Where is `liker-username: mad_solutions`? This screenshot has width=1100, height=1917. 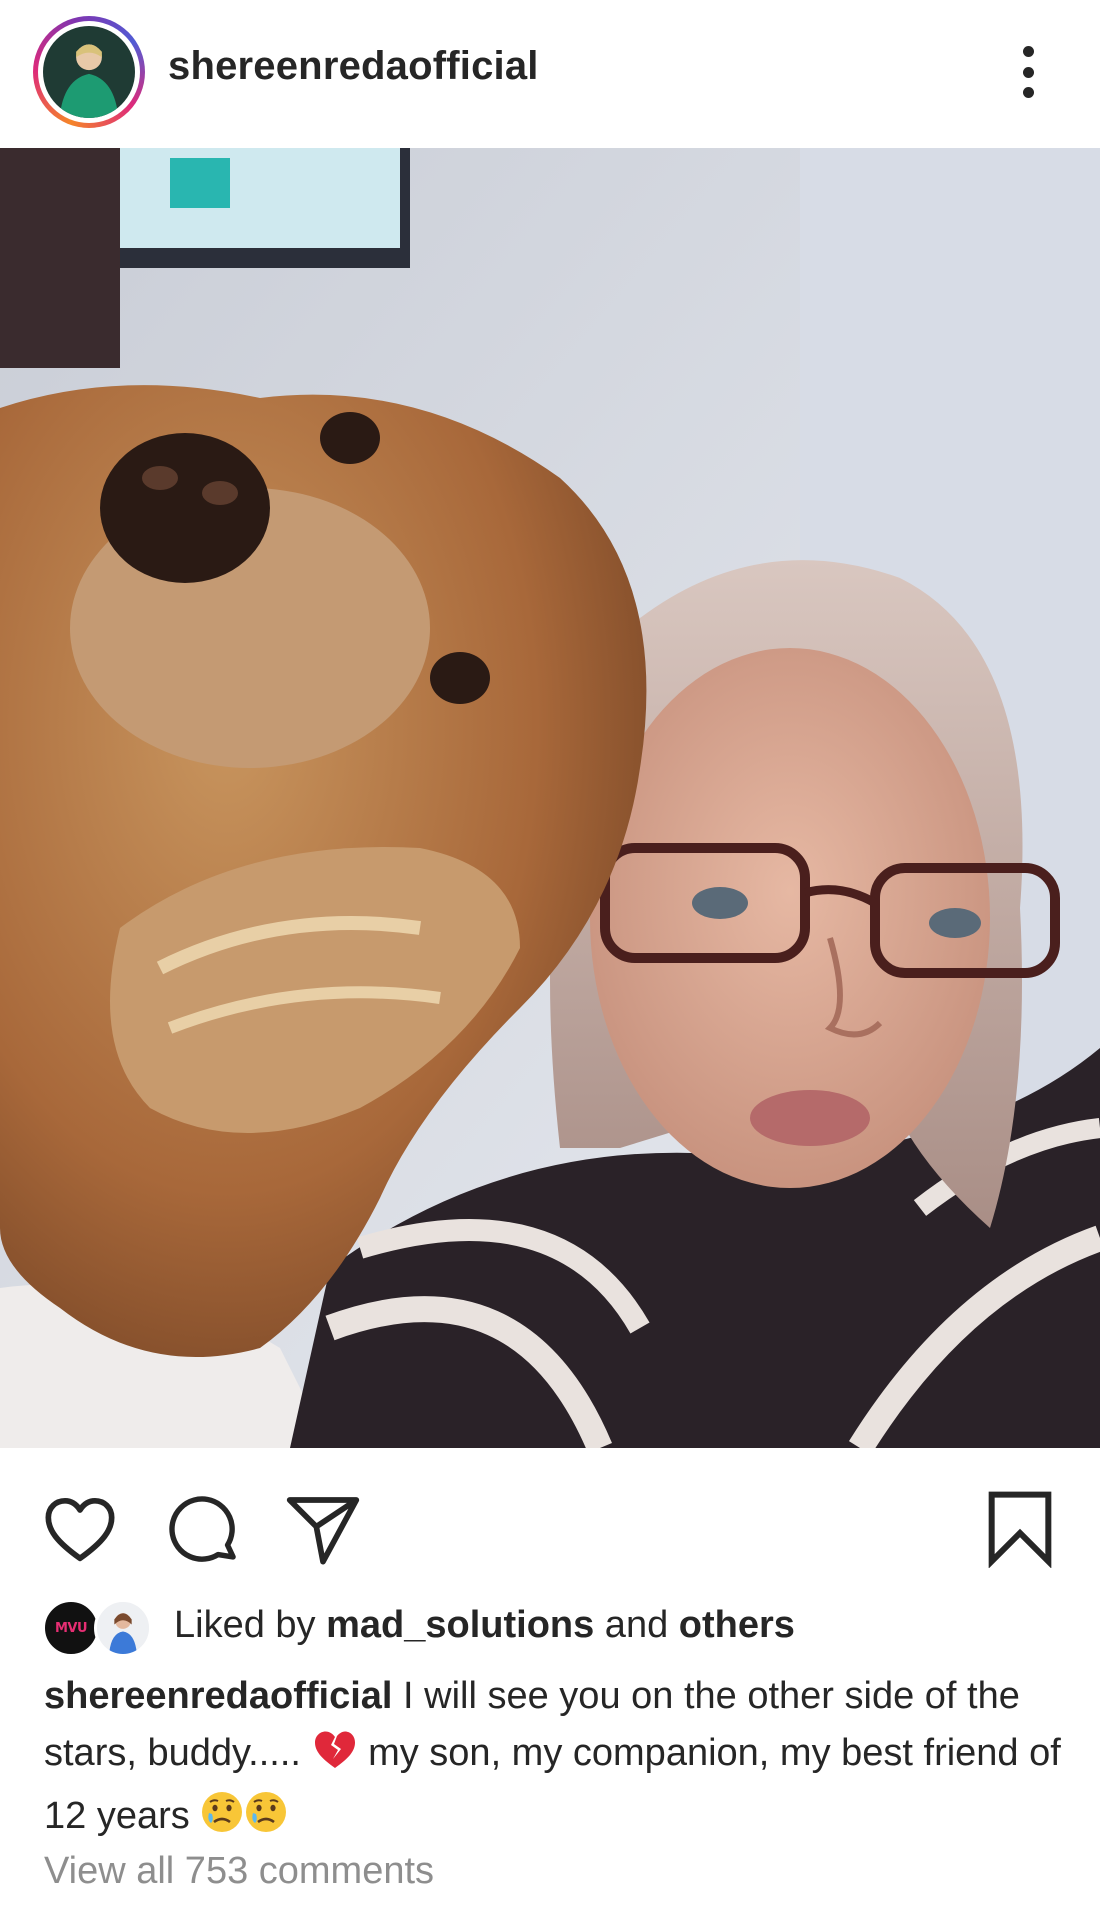
liker-username: mad_solutions is located at coordinates (460, 1625).